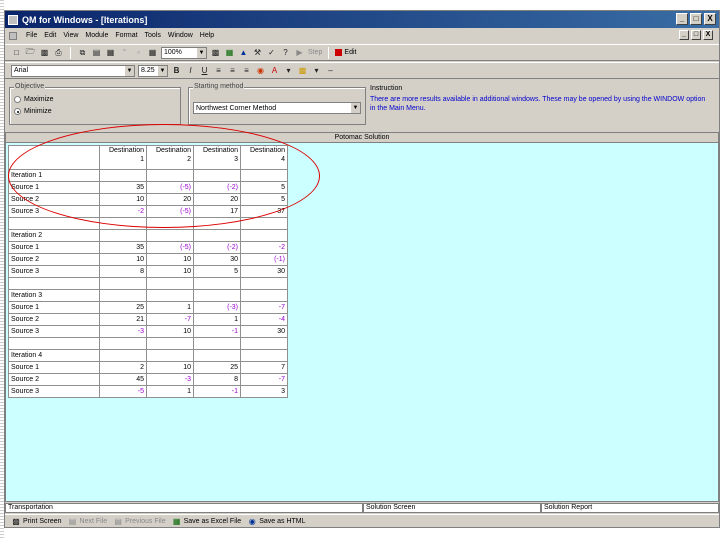  Describe the element at coordinates (58, 52) in the screenshot. I see `print-icon: ⎙` at that location.